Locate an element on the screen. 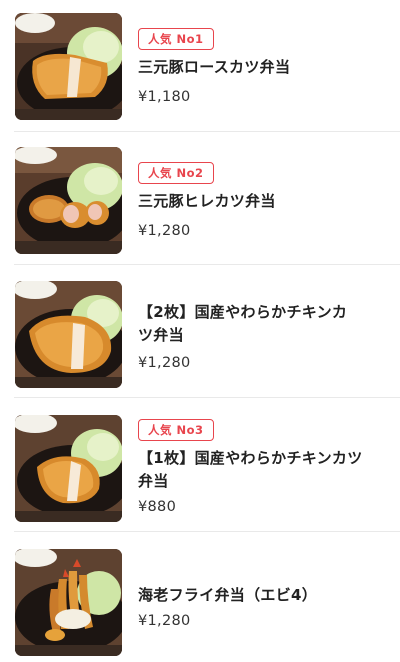  item-name-line: 海老フライ弁当（エビ4） is located at coordinates (228, 595).